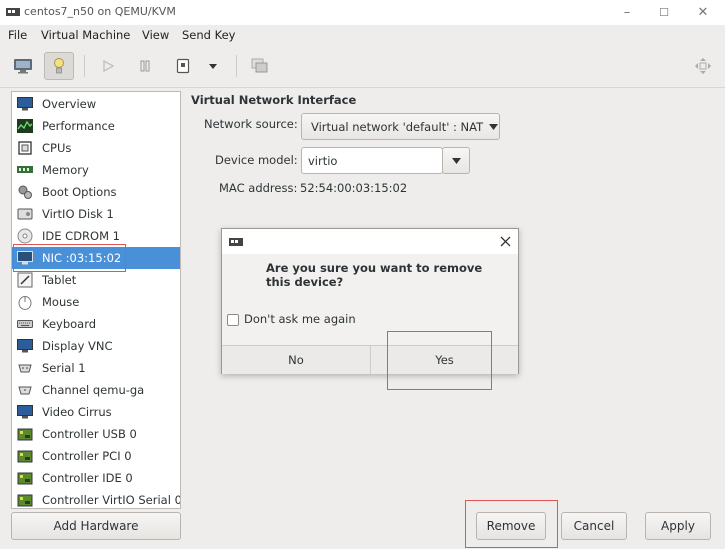  What do you see at coordinates (25, 148) in the screenshot?
I see `cpu-icon` at bounding box center [25, 148].